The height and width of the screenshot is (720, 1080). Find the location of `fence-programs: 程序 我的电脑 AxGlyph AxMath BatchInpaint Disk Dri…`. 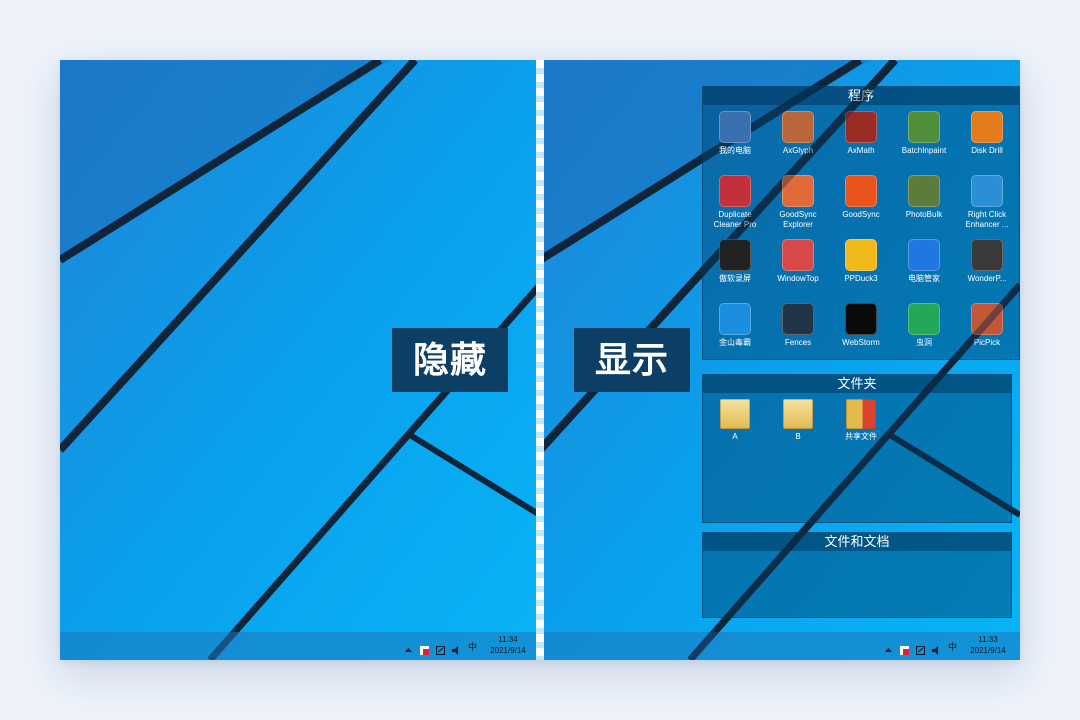

fence-programs: 程序 我的电脑 AxGlyph AxMath BatchInpaint Disk Dri… is located at coordinates (861, 223).